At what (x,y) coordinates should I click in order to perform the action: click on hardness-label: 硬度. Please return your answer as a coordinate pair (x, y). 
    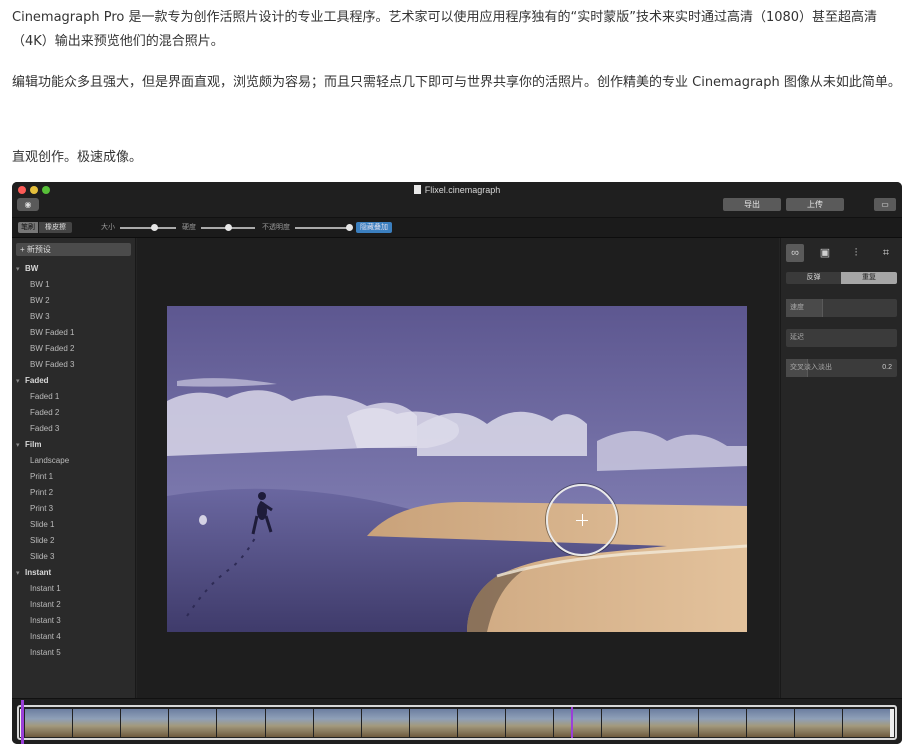
    Looking at the image, I should click on (189, 227).